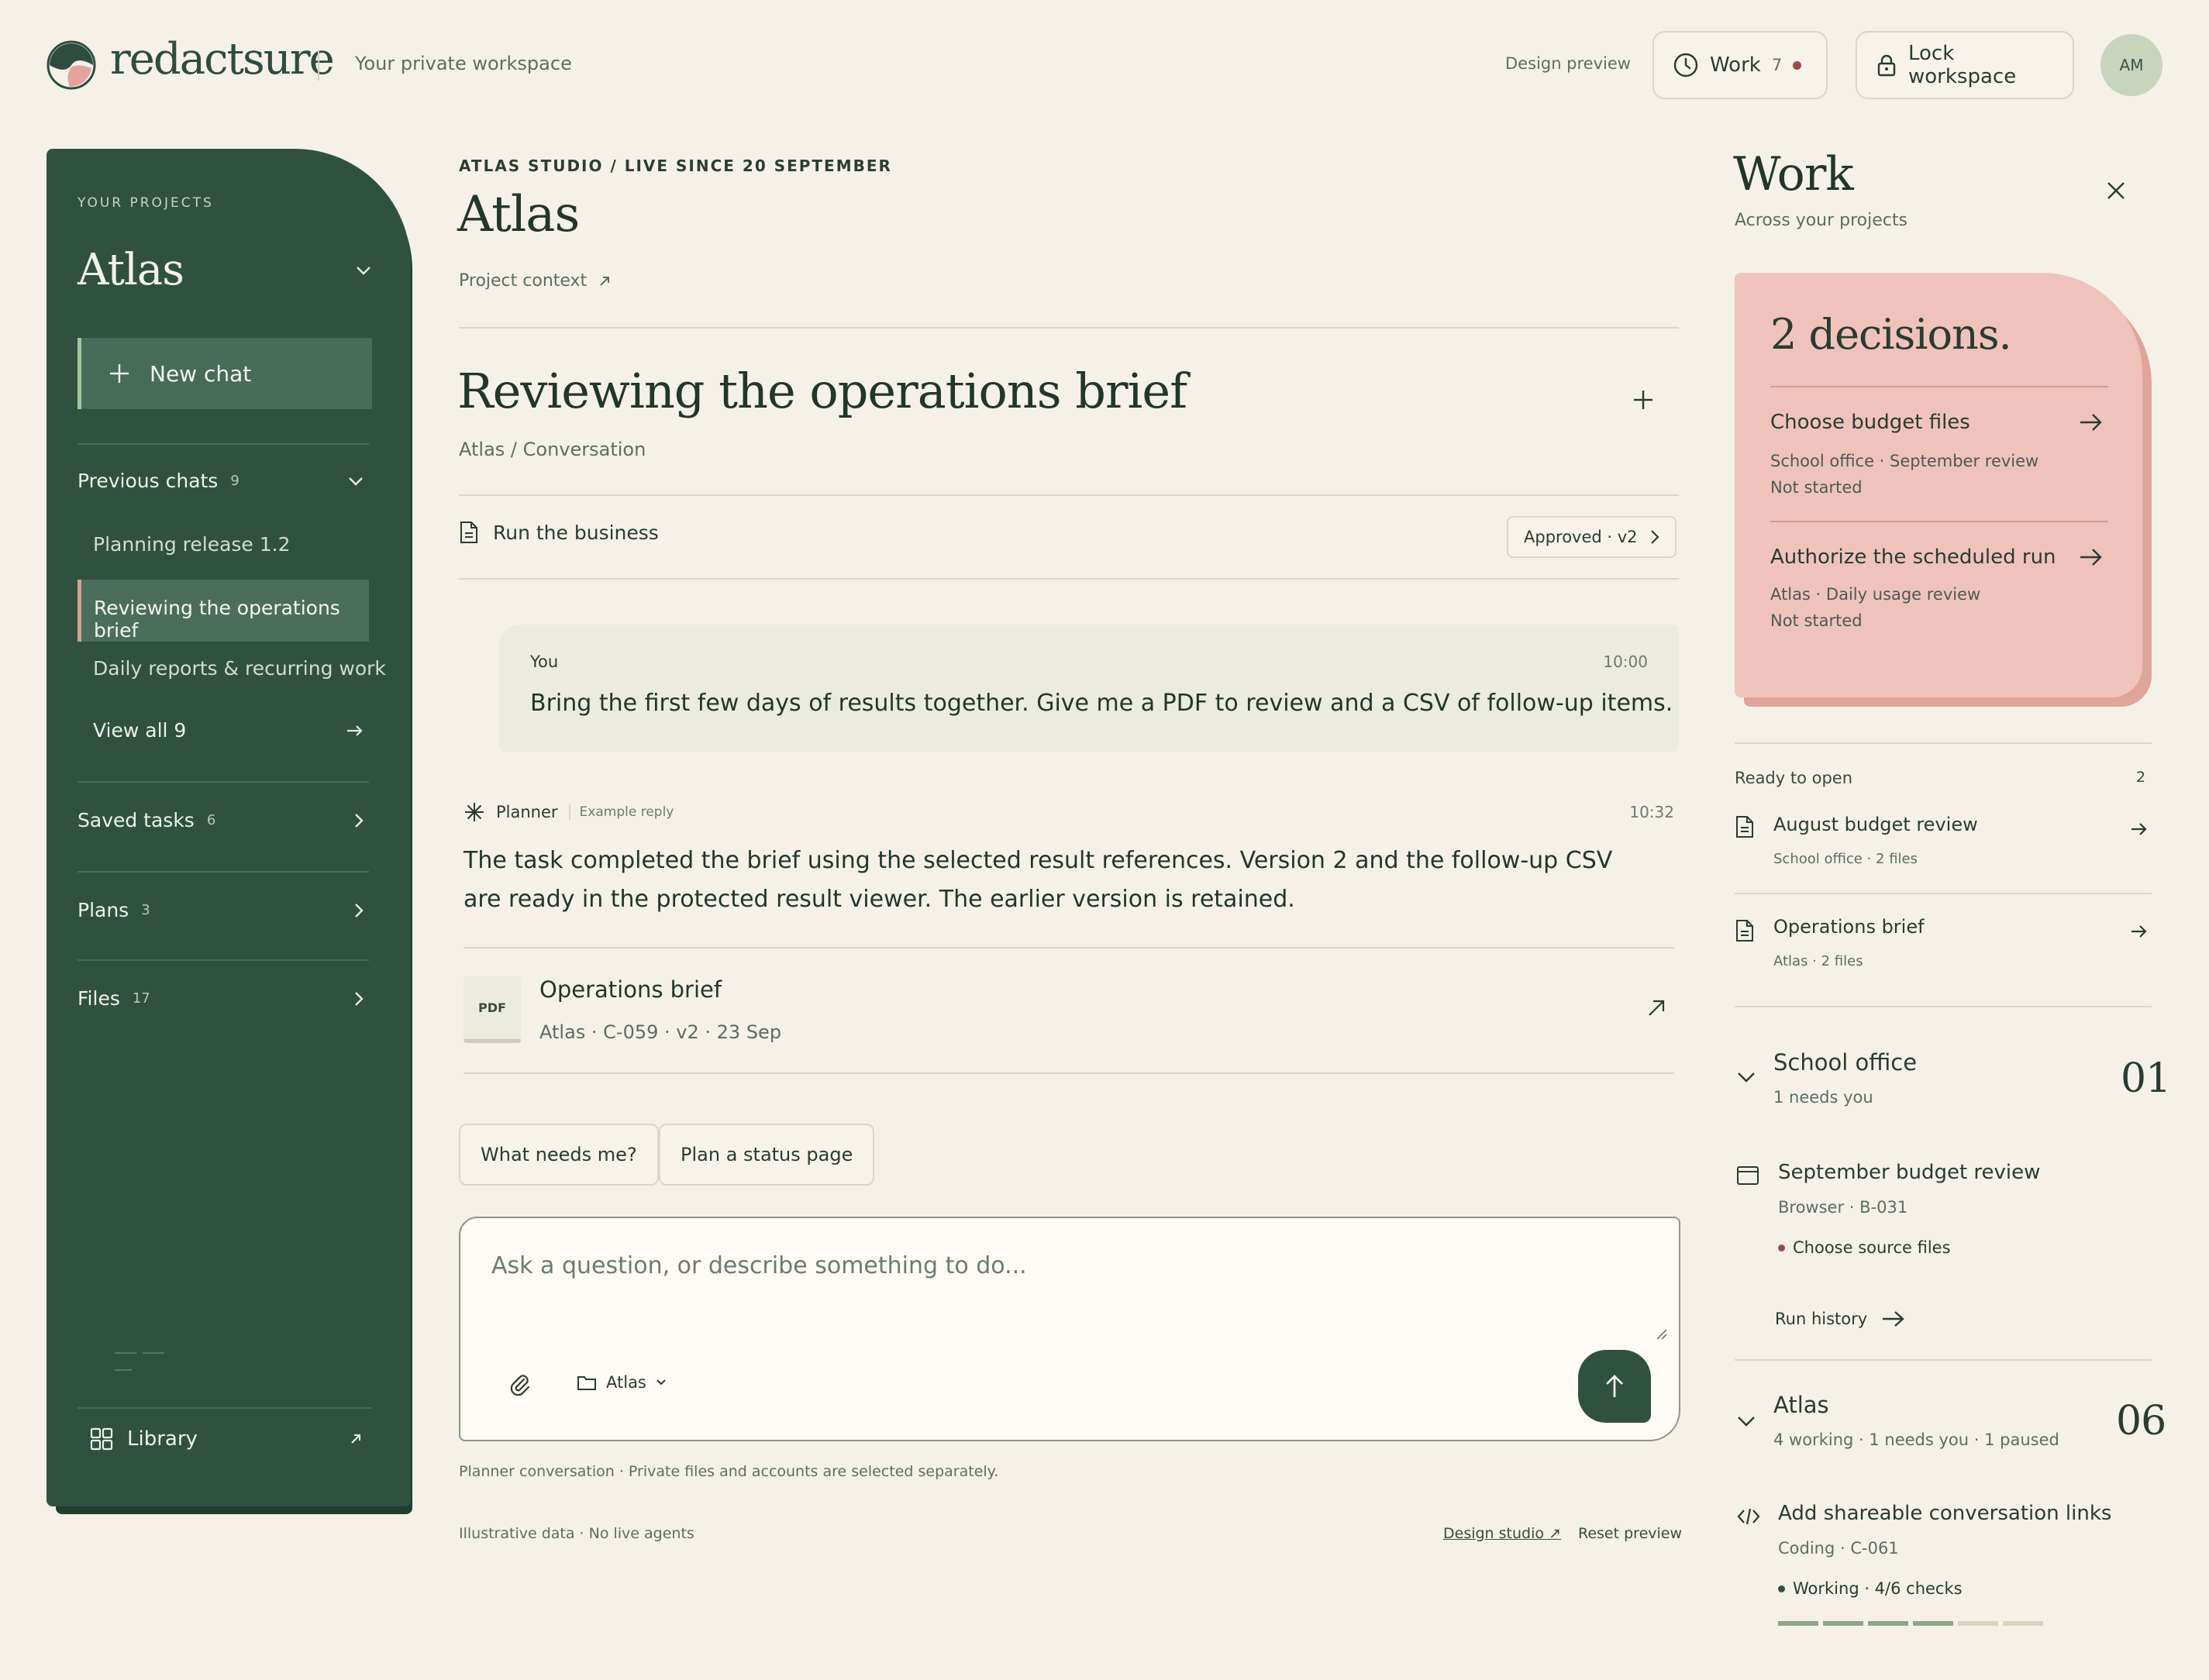  I want to click on view-all-chats-link: View all 9, so click(231, 731).